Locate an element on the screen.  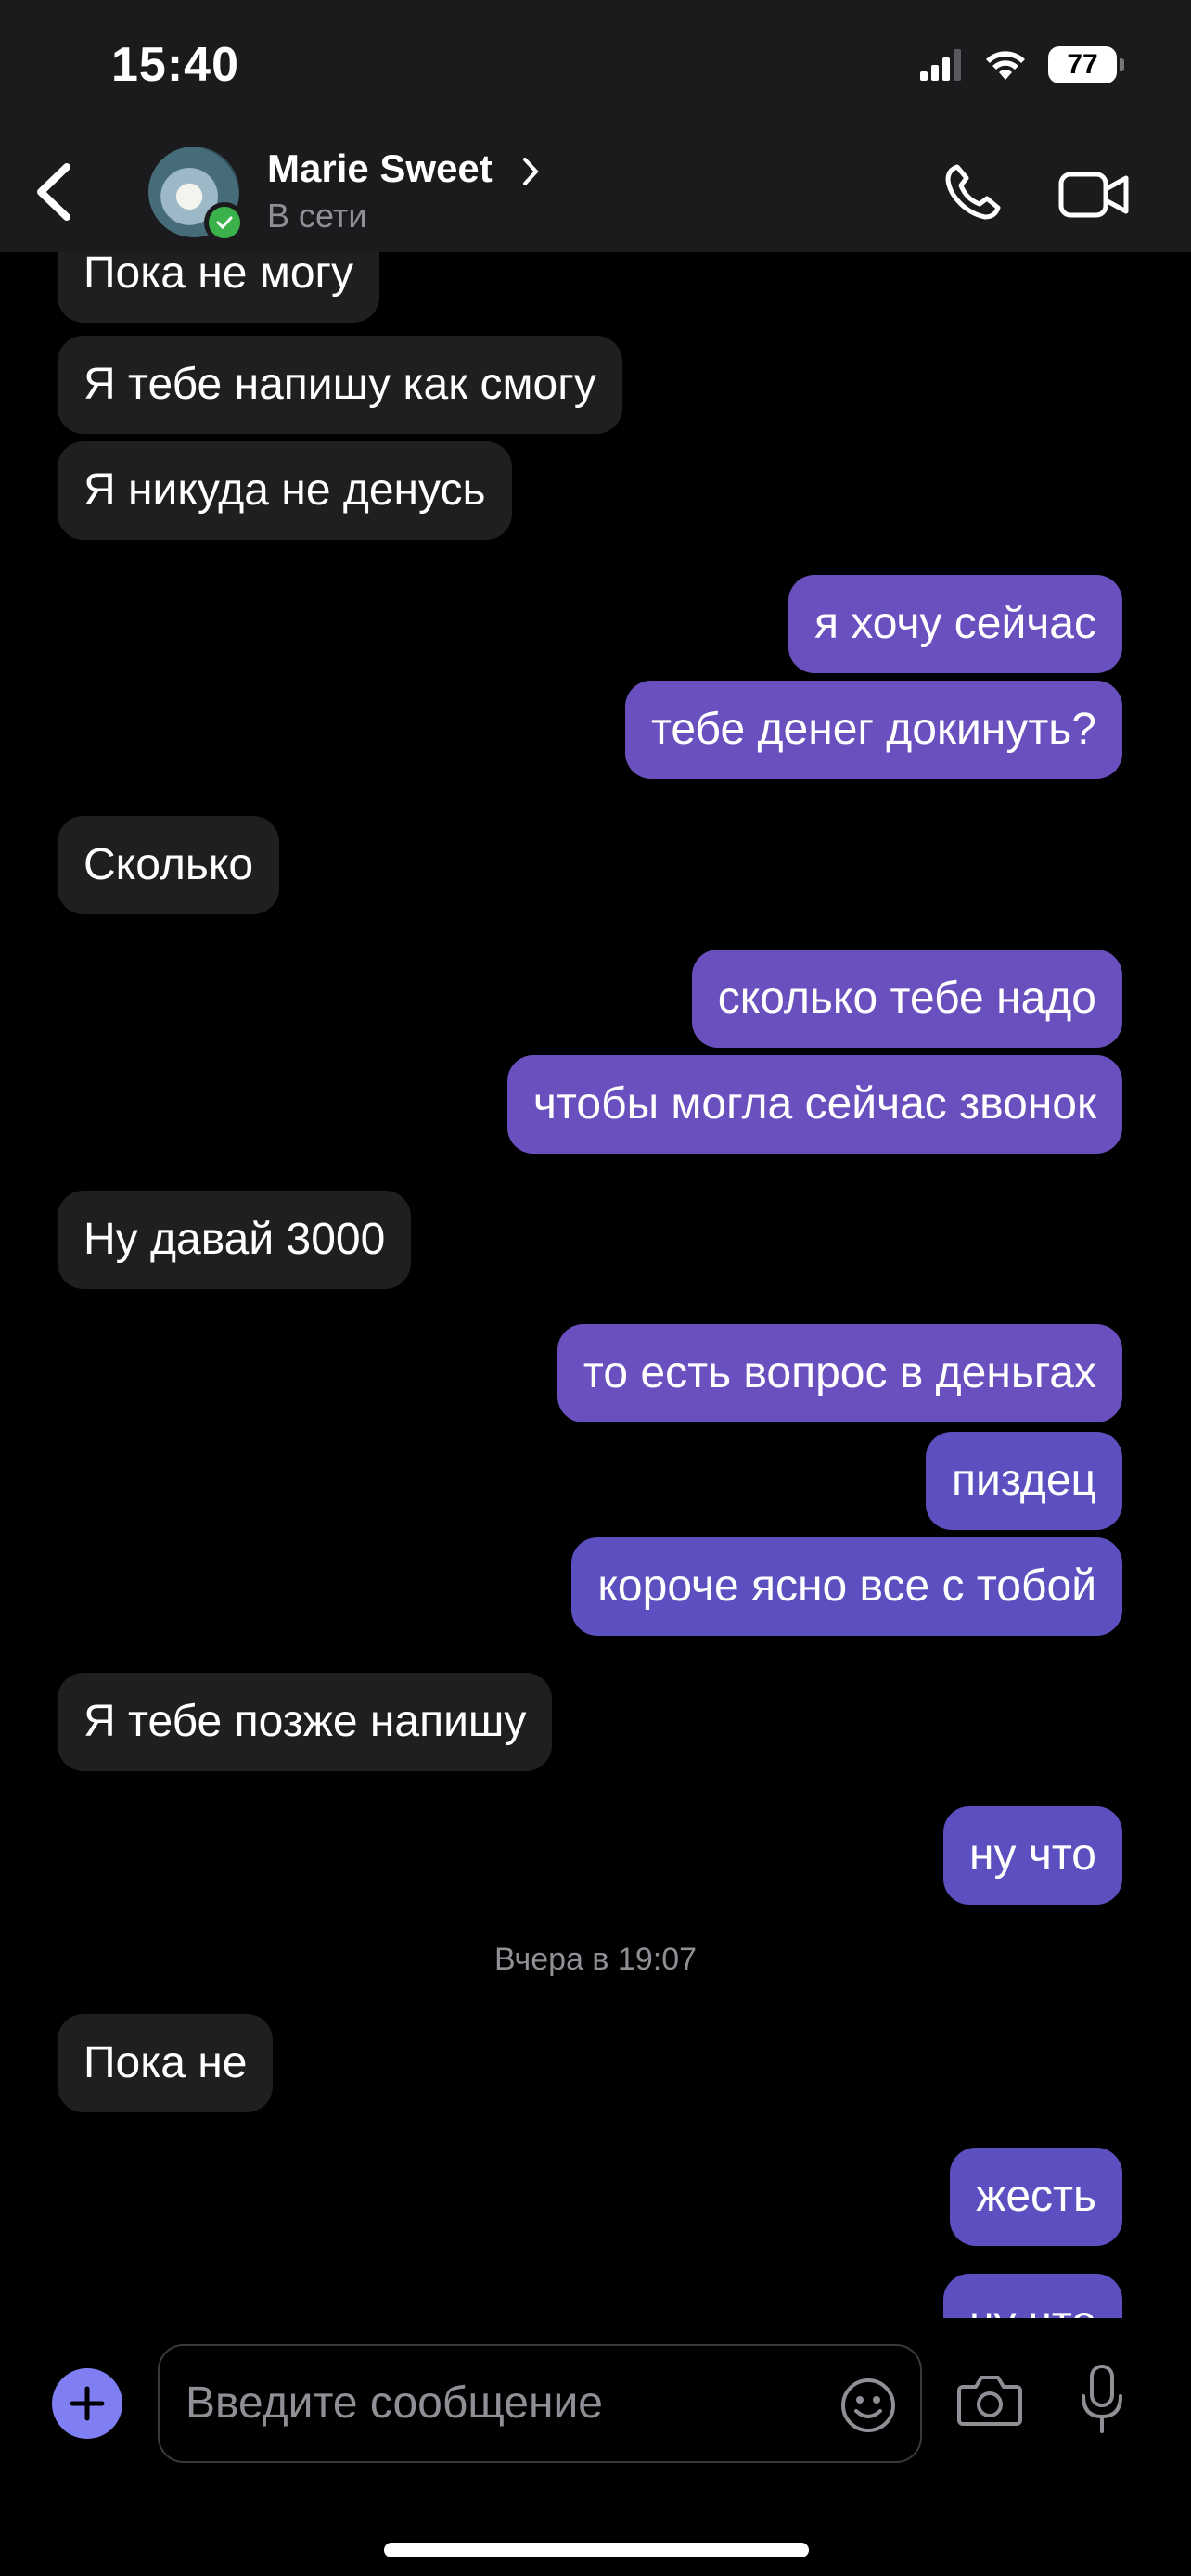
message-input: Введите сообщение is located at coordinates (540, 2404).